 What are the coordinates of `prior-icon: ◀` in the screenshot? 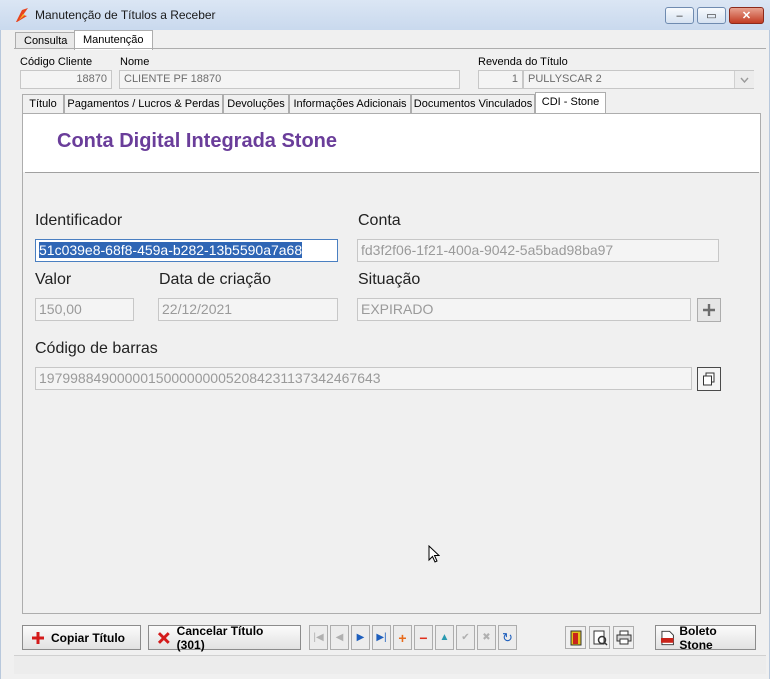 It's located at (339, 637).